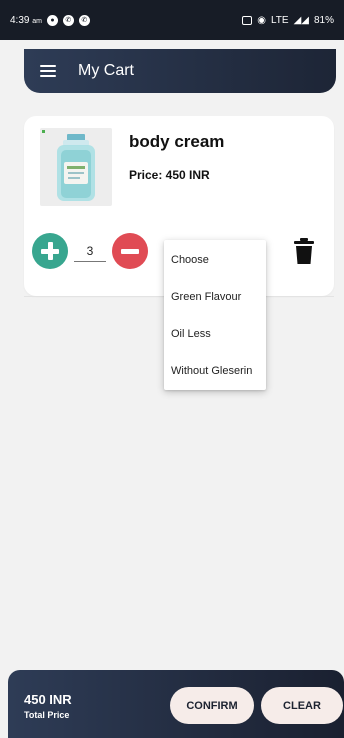 This screenshot has height=738, width=344. I want to click on app-notification-icon: ●, so click(52, 20).